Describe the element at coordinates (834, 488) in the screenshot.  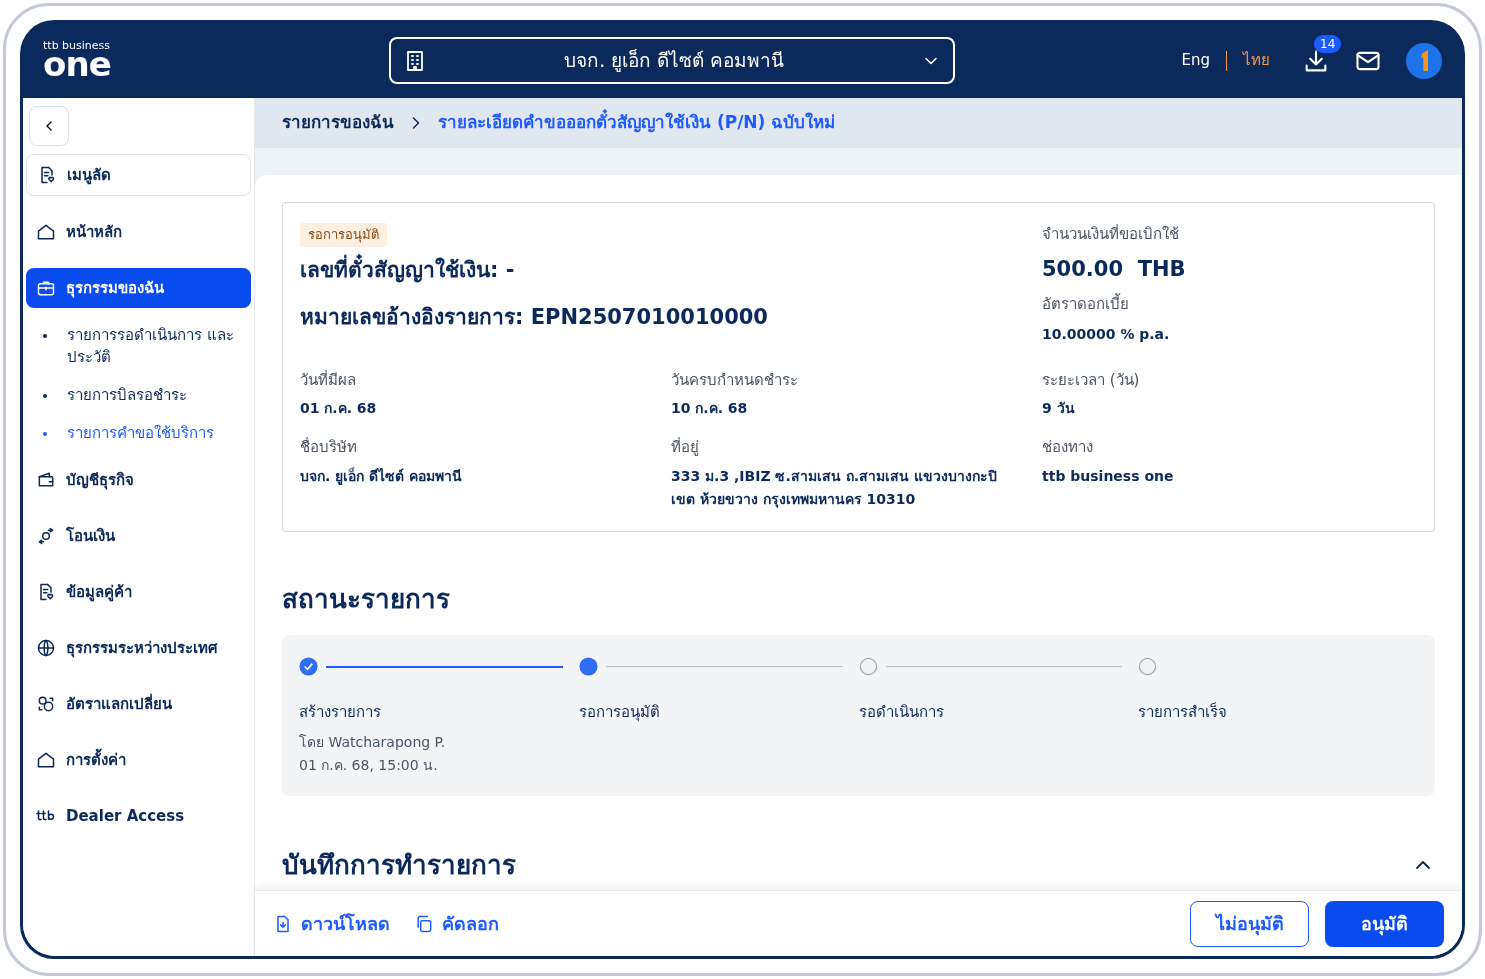
I see `field-value: 333 ม.3 ,IBIZ ซ.สามเสน ถ.สามเสน แขวงบางกะปิ เขต ห้วยขวาง กรุงเทพมหานคร 10310` at that location.